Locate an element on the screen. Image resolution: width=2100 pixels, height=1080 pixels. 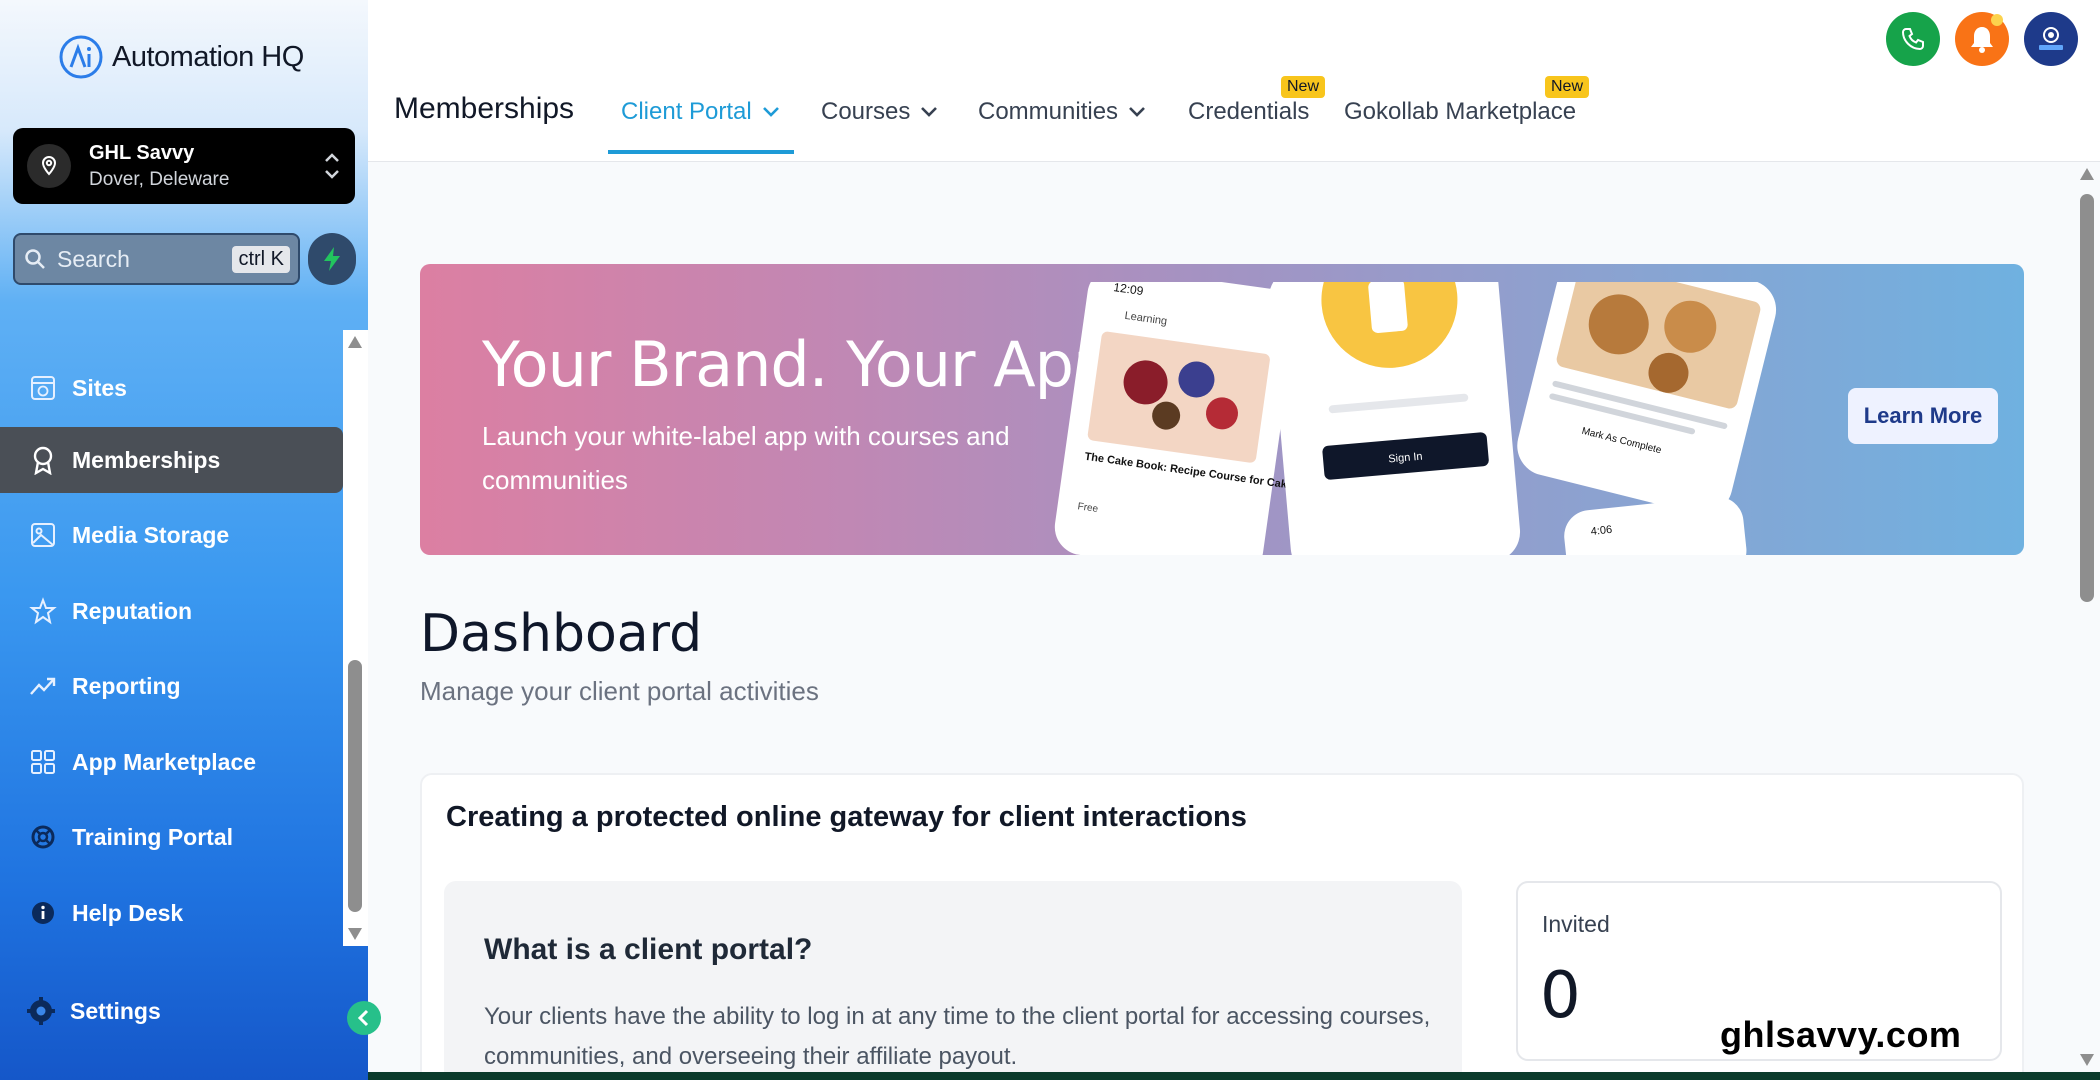
location-pin-icon is located at coordinates (49, 166).